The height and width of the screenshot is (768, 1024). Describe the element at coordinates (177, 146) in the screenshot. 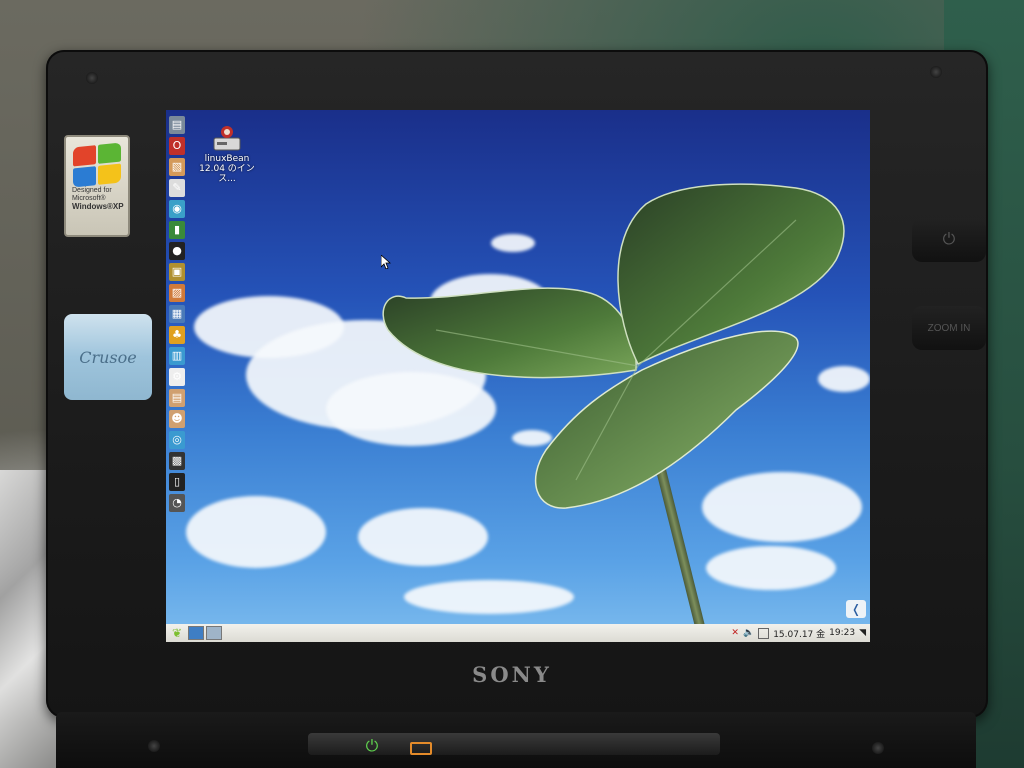

I see `opera-icon: O` at that location.